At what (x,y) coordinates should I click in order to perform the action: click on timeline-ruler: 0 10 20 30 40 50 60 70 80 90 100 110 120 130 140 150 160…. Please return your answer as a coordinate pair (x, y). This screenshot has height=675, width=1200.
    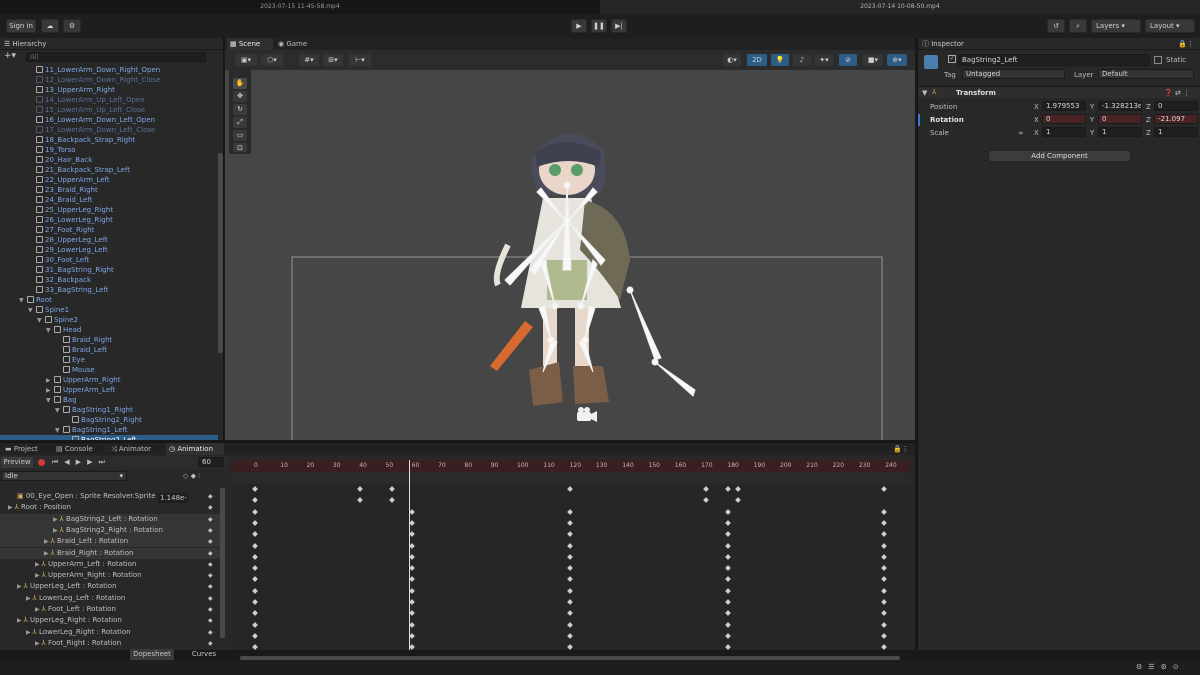
    Looking at the image, I should click on (571, 466).